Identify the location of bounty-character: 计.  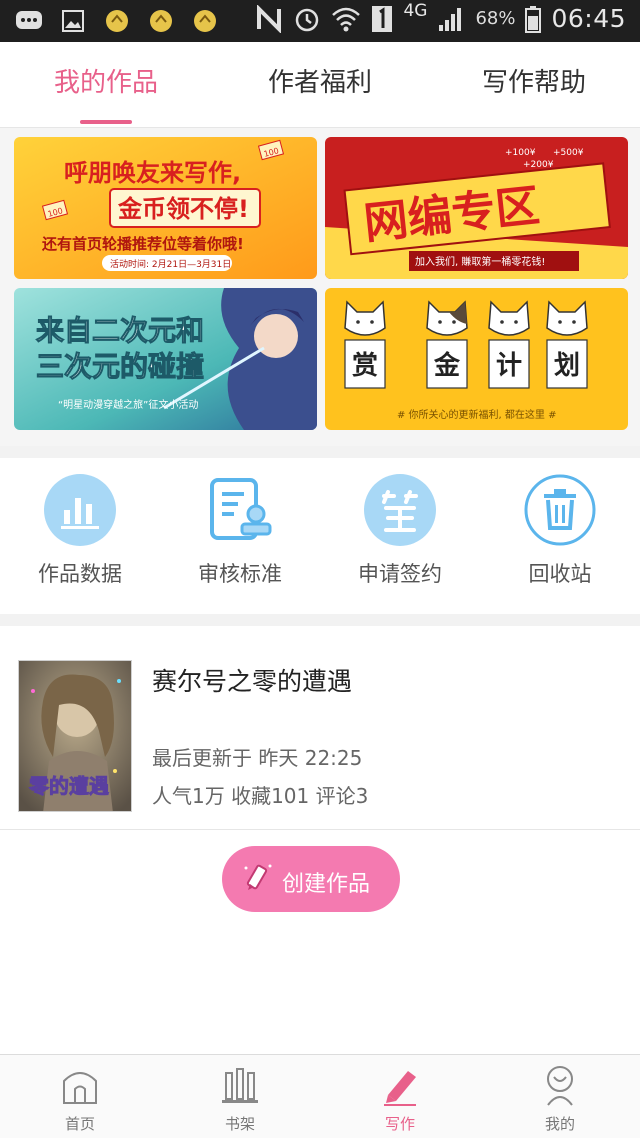
(509, 366).